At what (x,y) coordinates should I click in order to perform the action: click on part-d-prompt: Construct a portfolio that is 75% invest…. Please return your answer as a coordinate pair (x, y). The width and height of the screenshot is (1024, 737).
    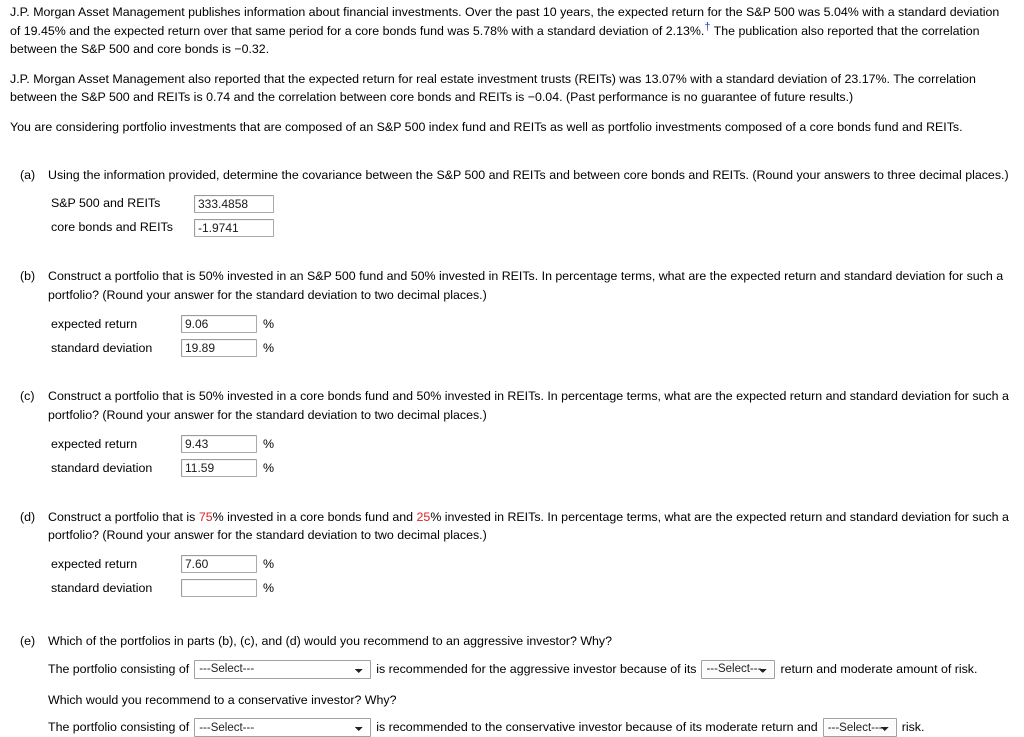
    Looking at the image, I should click on (529, 526).